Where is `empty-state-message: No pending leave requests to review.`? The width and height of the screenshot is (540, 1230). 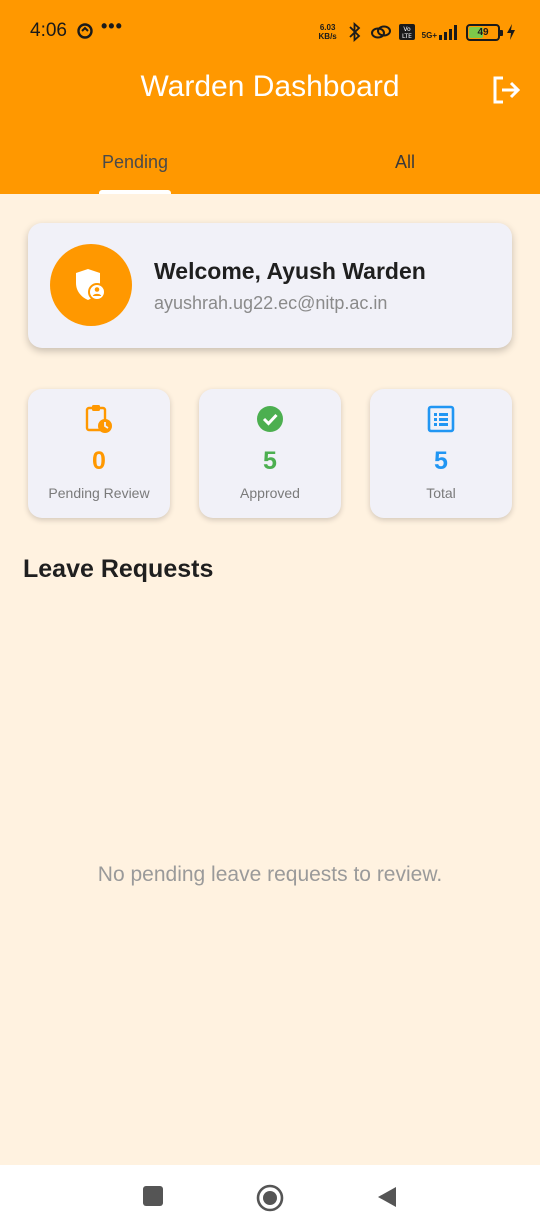
empty-state-message: No pending leave requests to review. is located at coordinates (270, 874).